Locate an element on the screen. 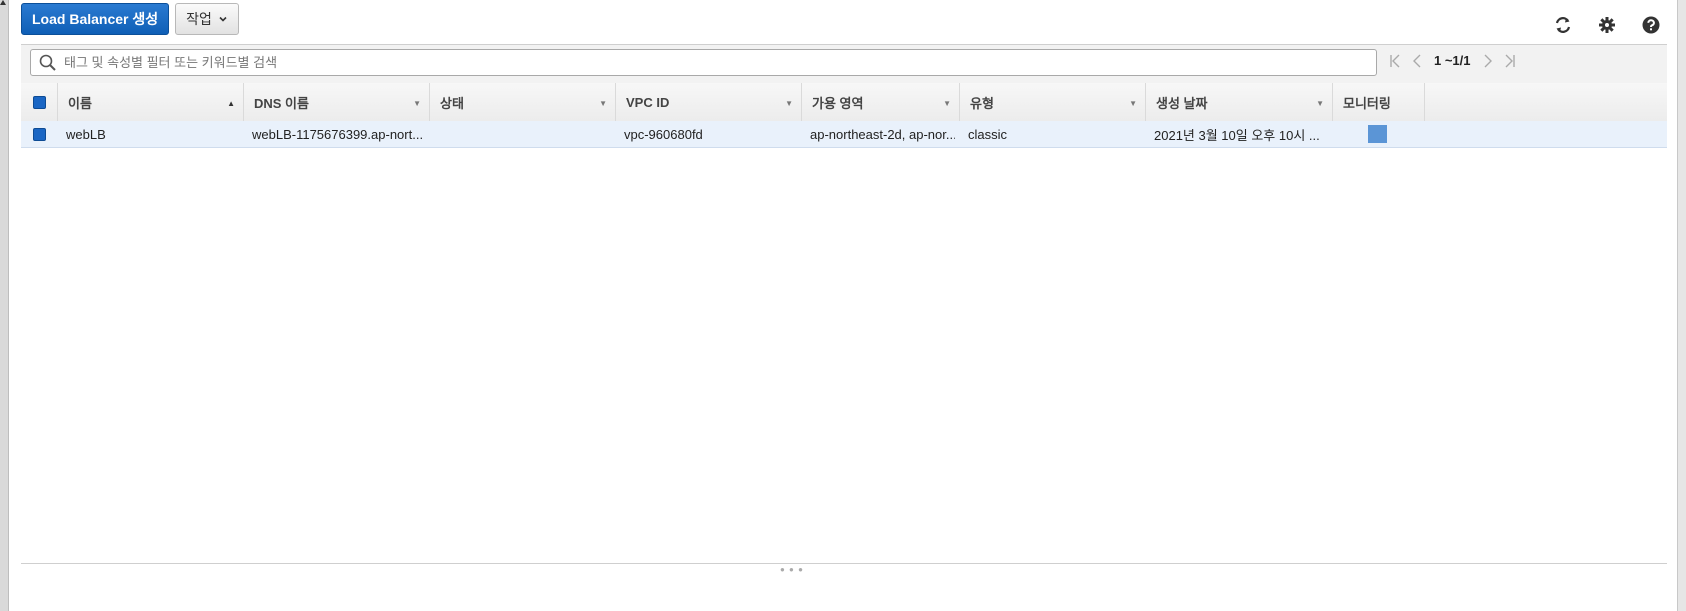 This screenshot has width=1686, height=611. column-header-dns: DNS 이름 ▼ is located at coordinates (337, 102).